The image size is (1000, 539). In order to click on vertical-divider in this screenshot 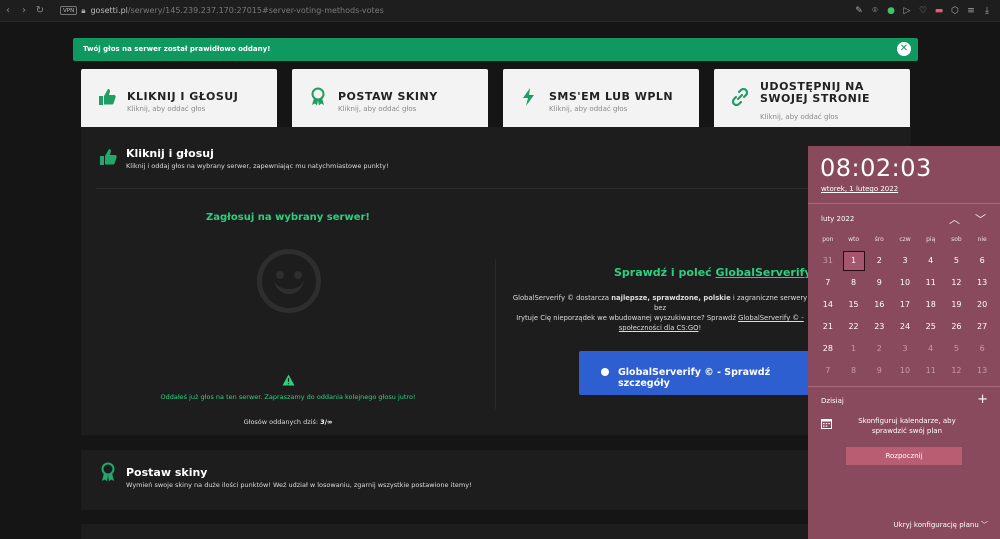, I will do `click(495, 334)`.